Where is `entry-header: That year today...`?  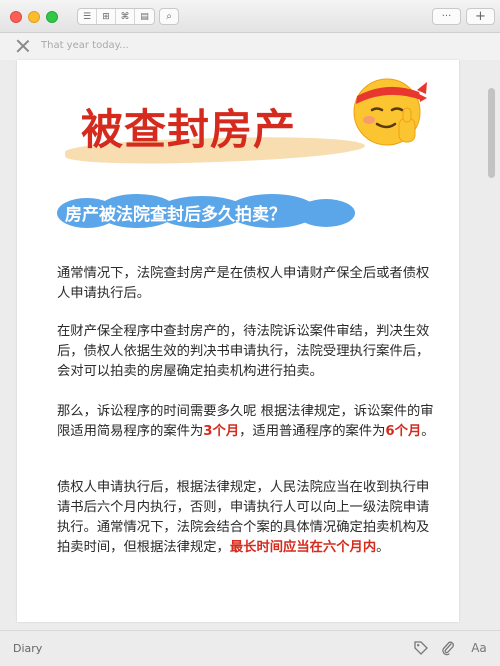
entry-header: That year today... is located at coordinates (250, 46).